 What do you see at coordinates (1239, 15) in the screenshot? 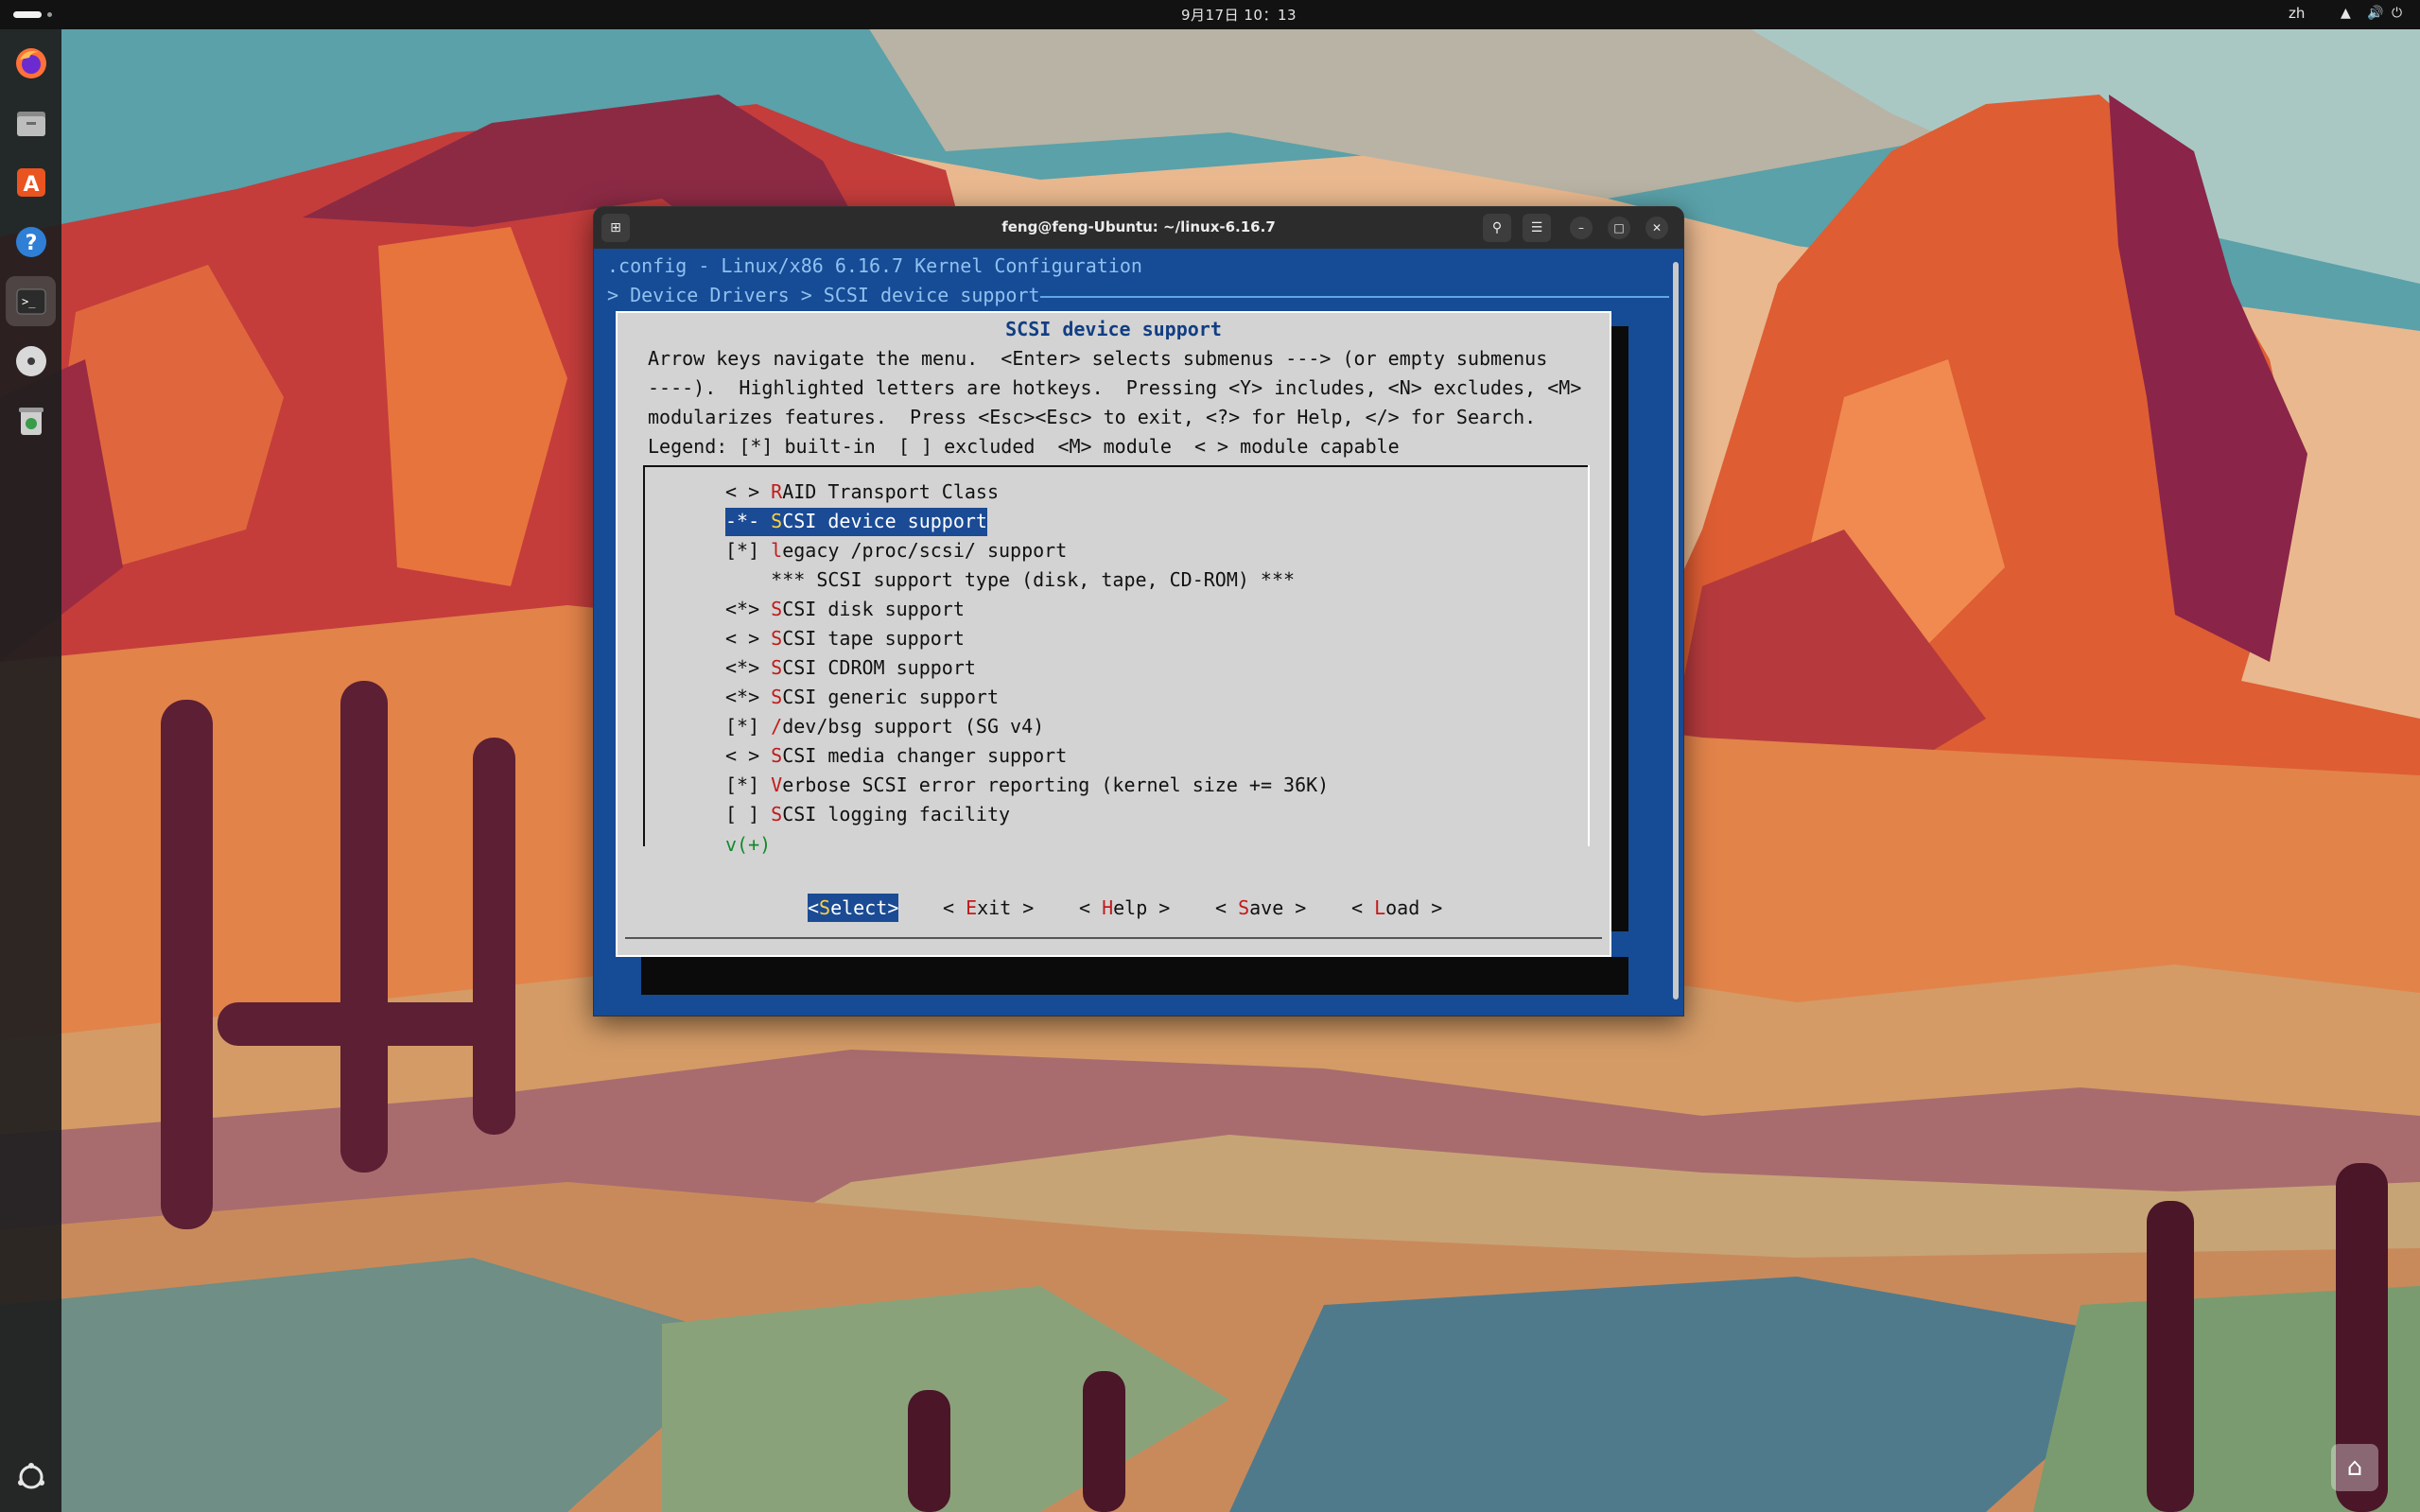
I see `clock: 9月17日 10：13` at bounding box center [1239, 15].